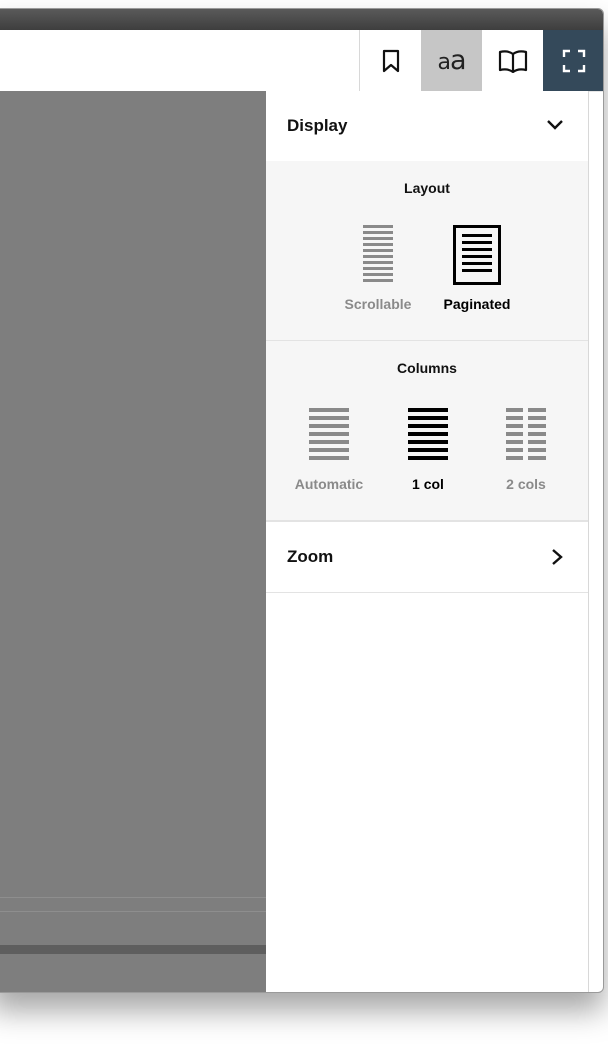  I want to click on fullscreen-icon, so click(573, 60).